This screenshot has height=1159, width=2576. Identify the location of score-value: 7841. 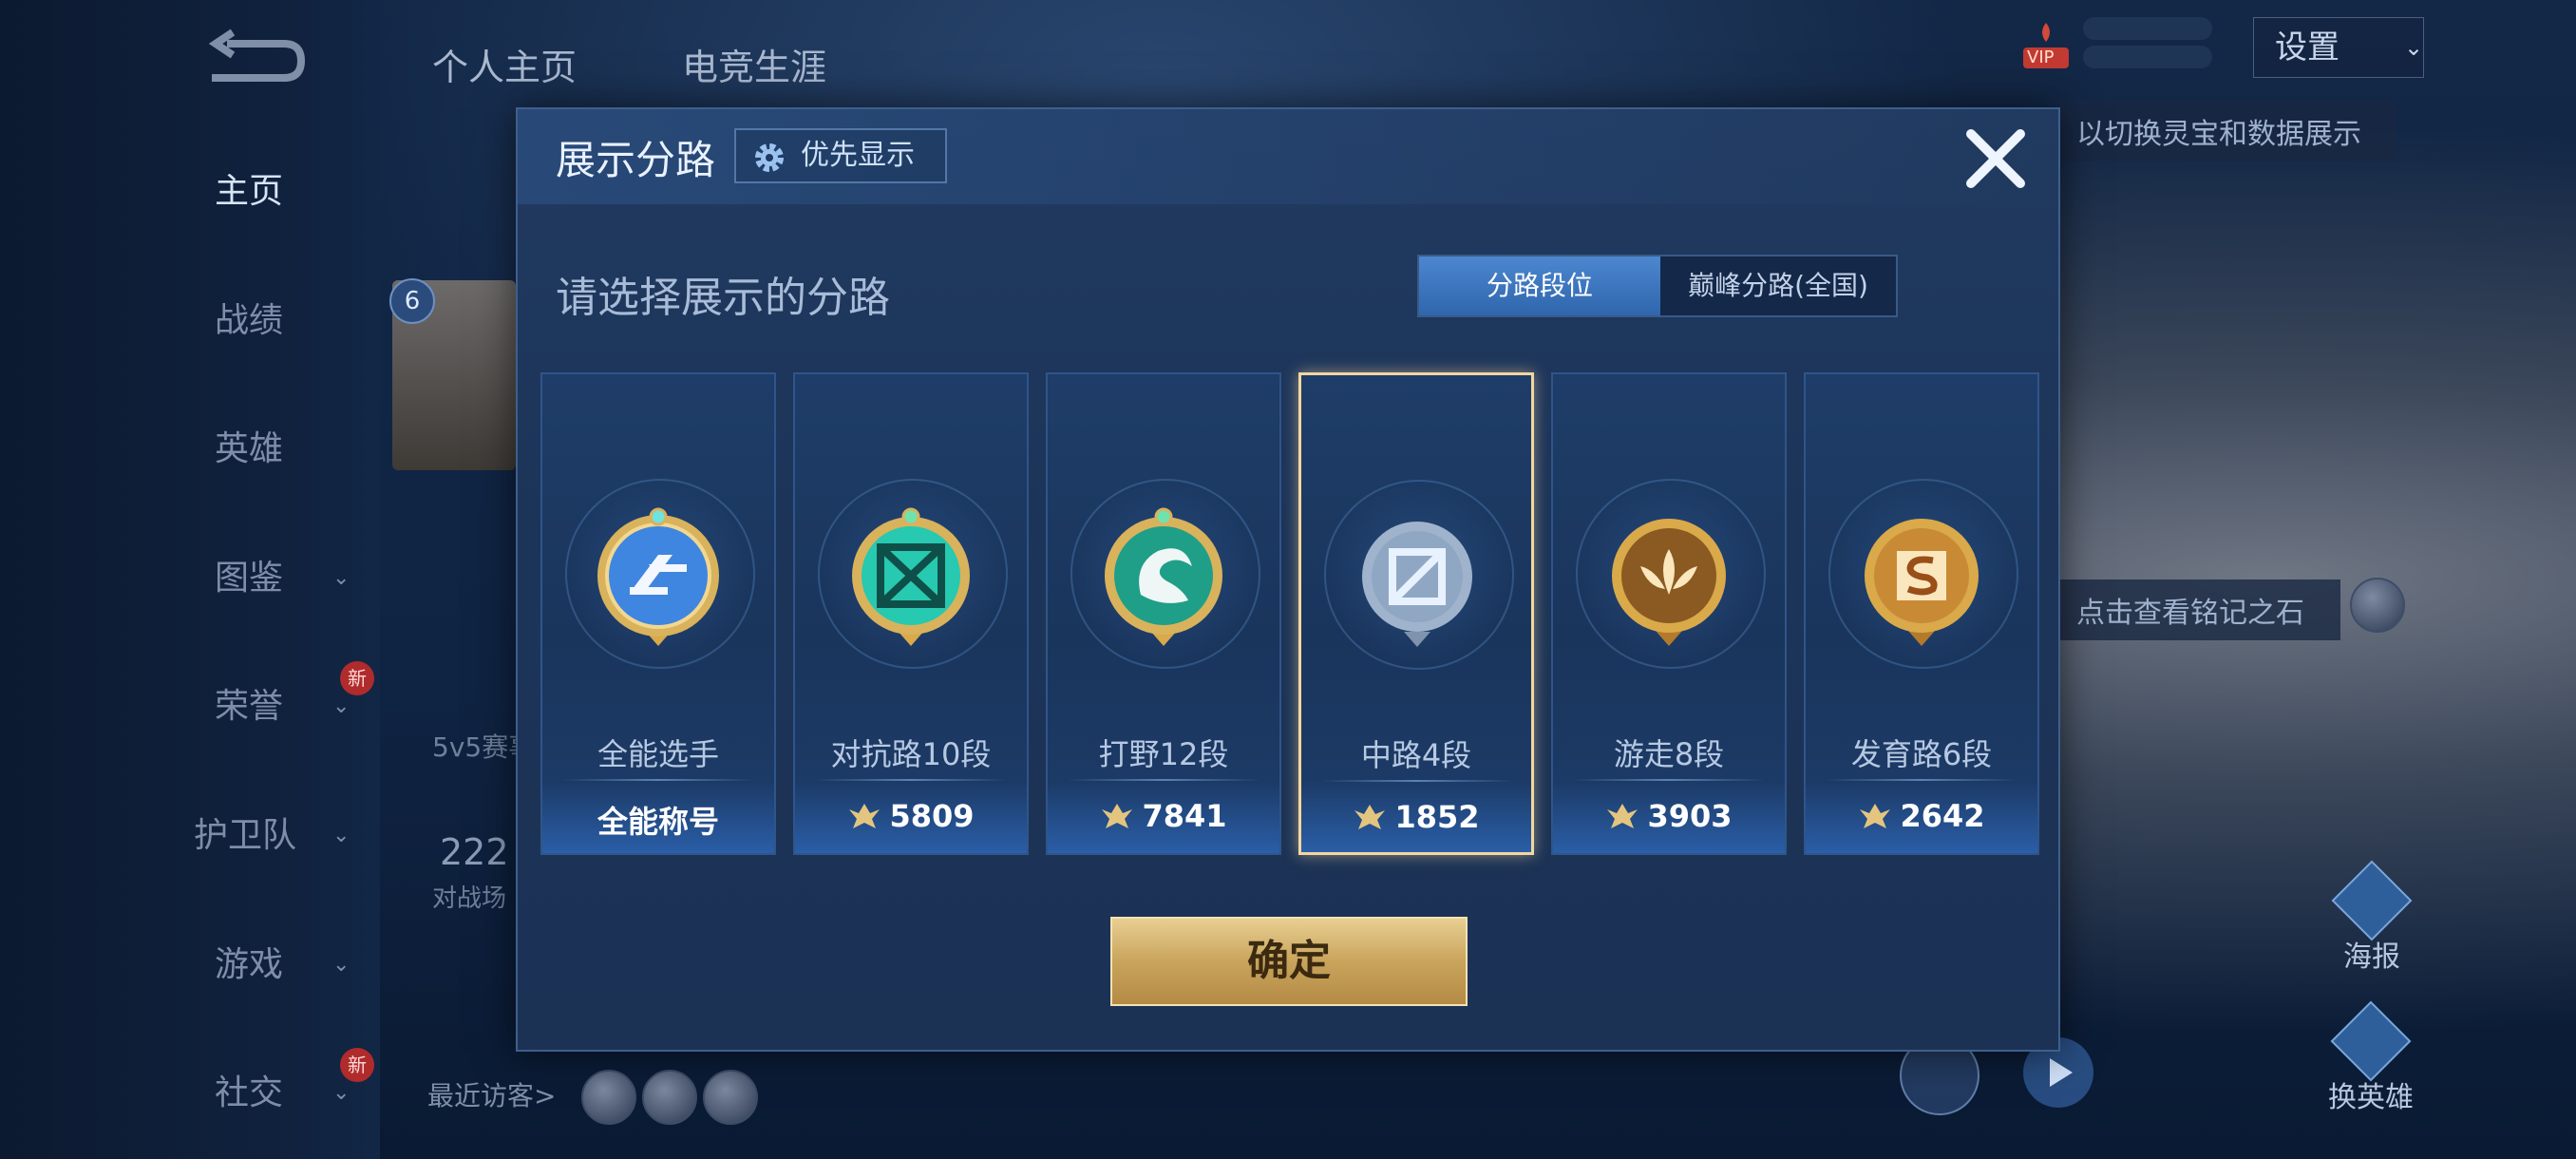
(1184, 816).